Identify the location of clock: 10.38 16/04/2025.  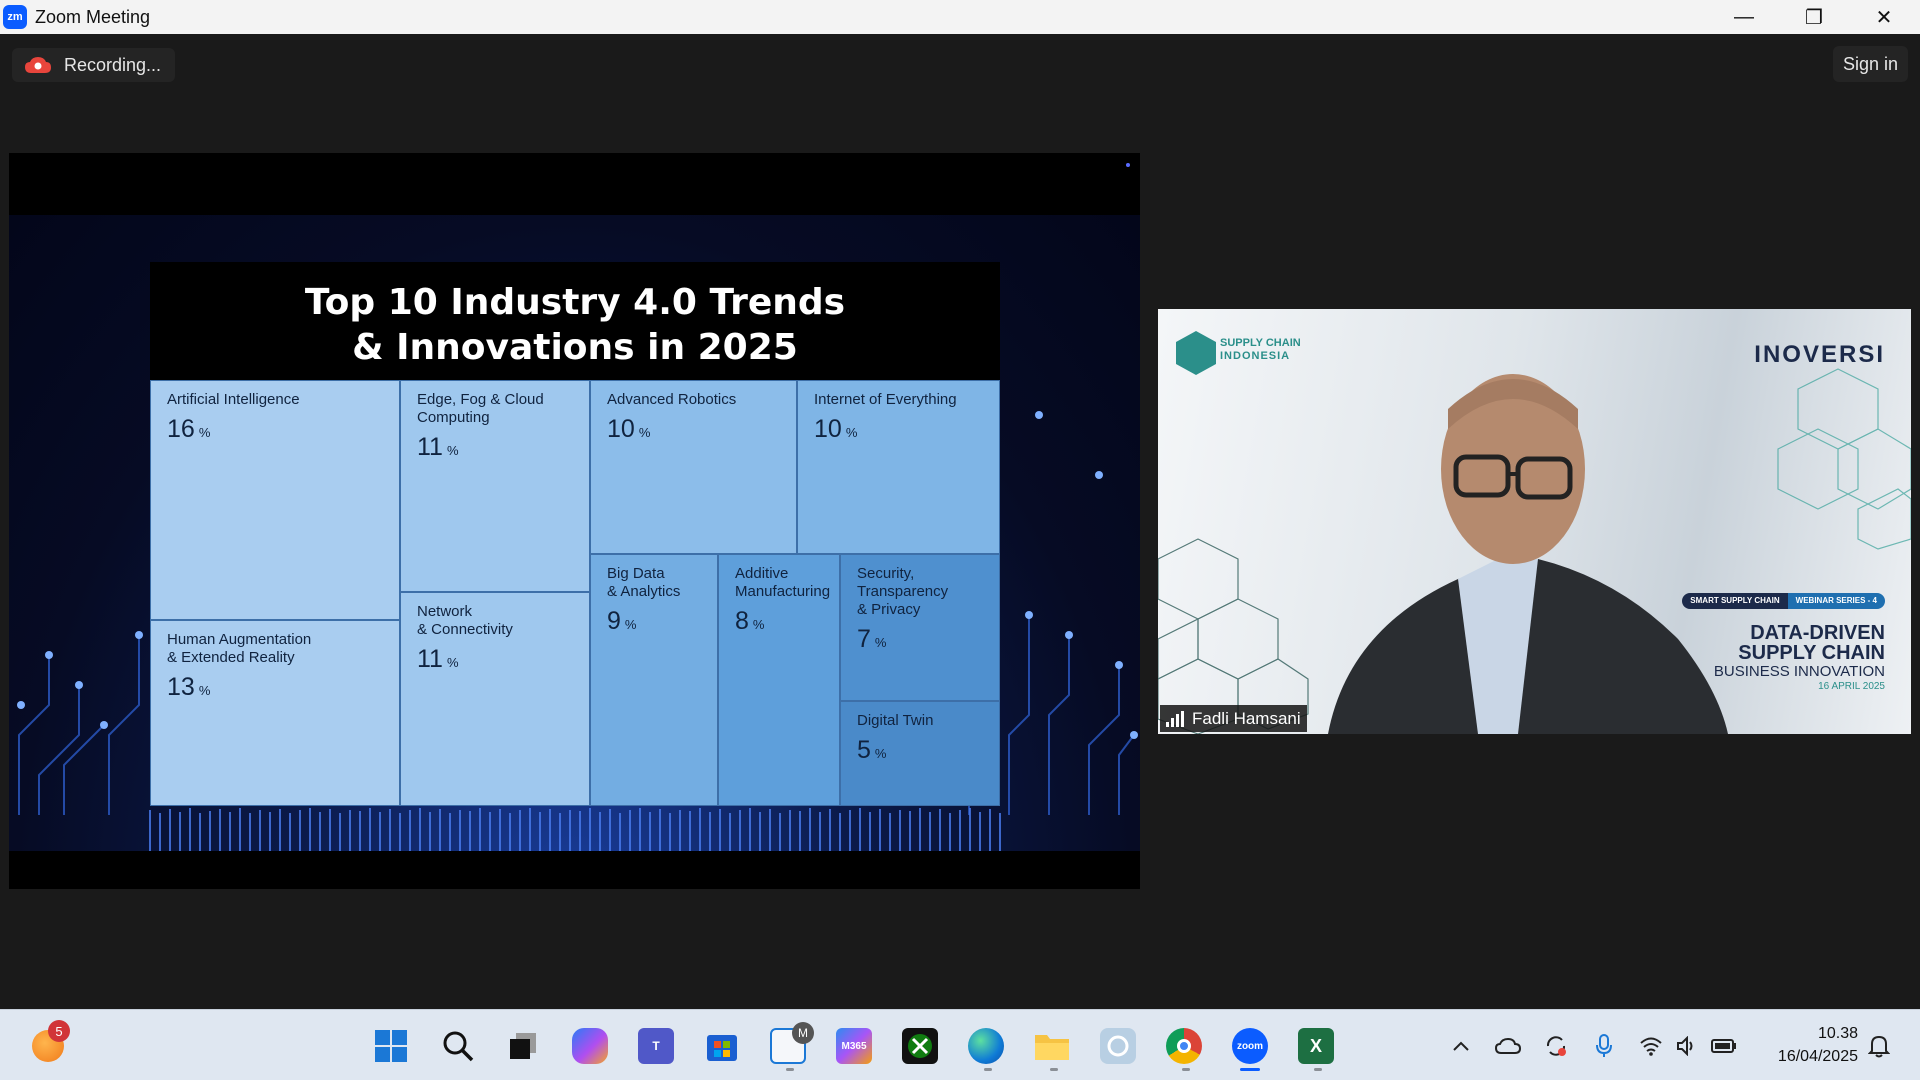
(1818, 1045).